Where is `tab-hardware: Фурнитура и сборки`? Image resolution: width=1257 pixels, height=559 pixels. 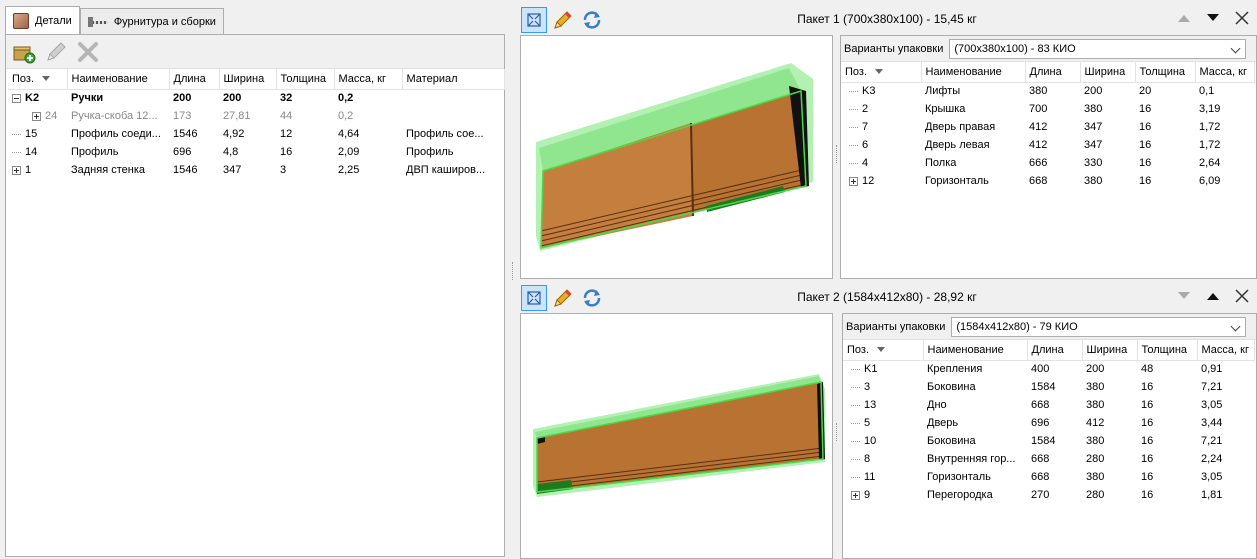
tab-hardware: Фурнитура и сборки is located at coordinates (151, 21).